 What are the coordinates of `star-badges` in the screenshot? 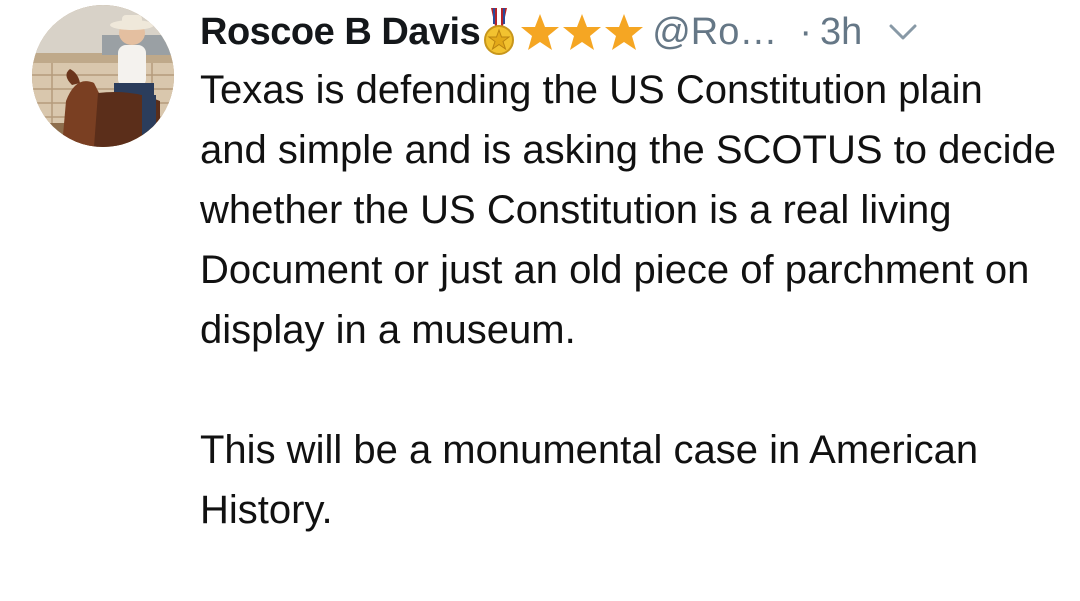 It's located at (582, 32).